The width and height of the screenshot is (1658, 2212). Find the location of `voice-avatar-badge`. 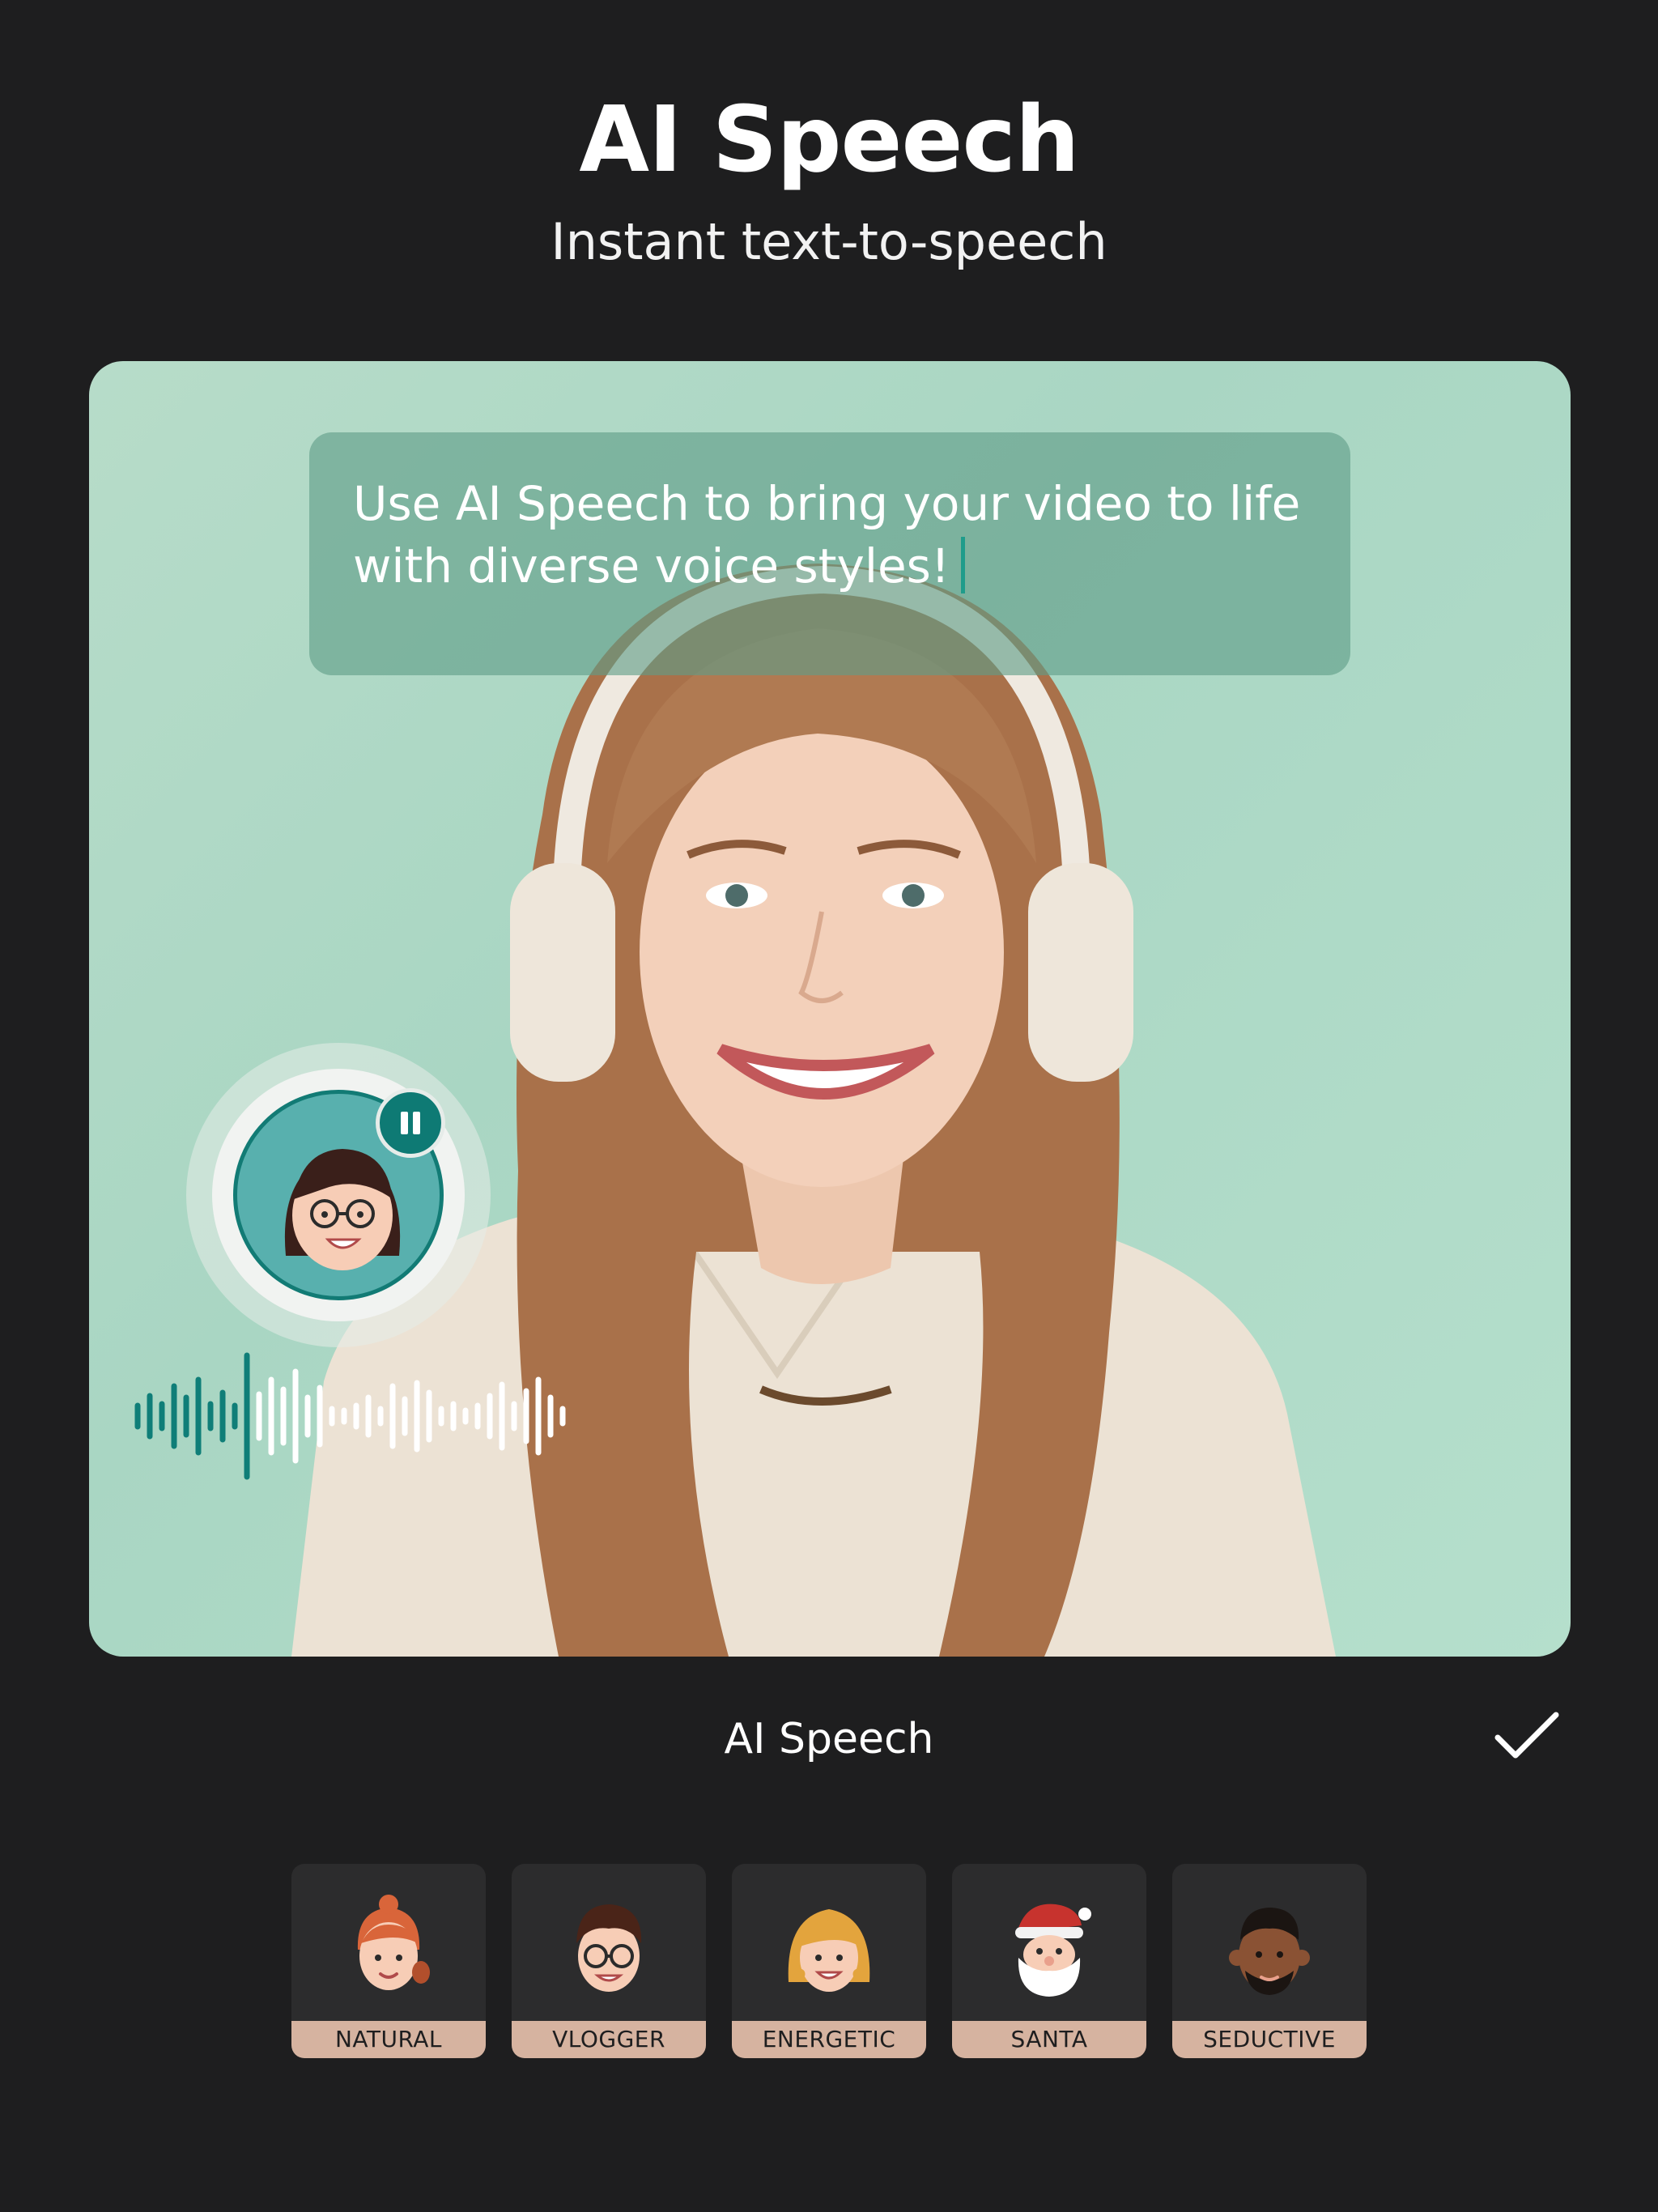

voice-avatar-badge is located at coordinates (338, 1195).